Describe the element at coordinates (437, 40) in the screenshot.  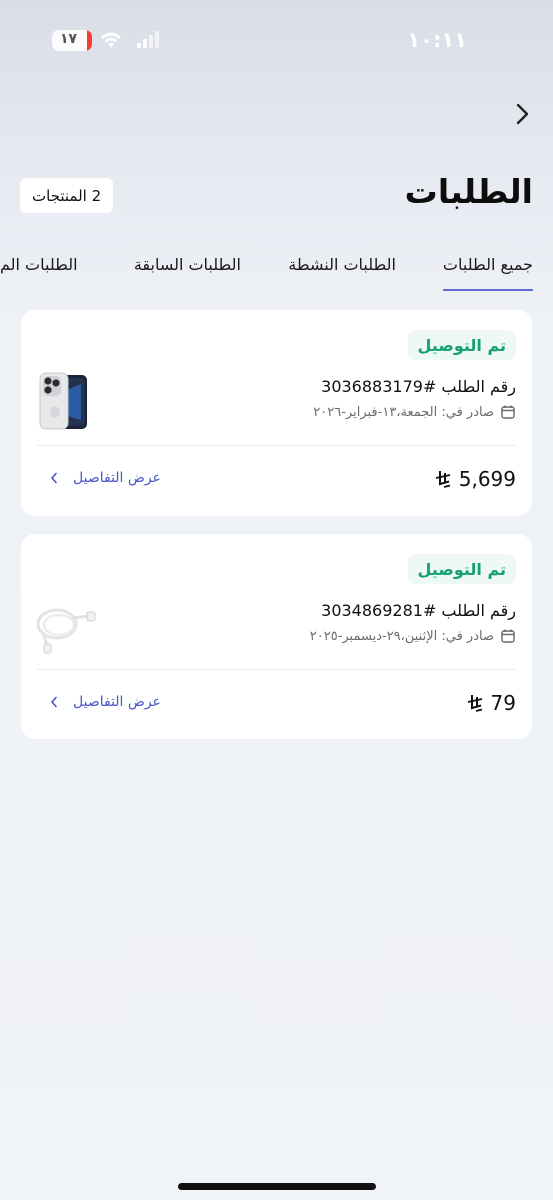
I see `status-time: ١٠:١١` at that location.